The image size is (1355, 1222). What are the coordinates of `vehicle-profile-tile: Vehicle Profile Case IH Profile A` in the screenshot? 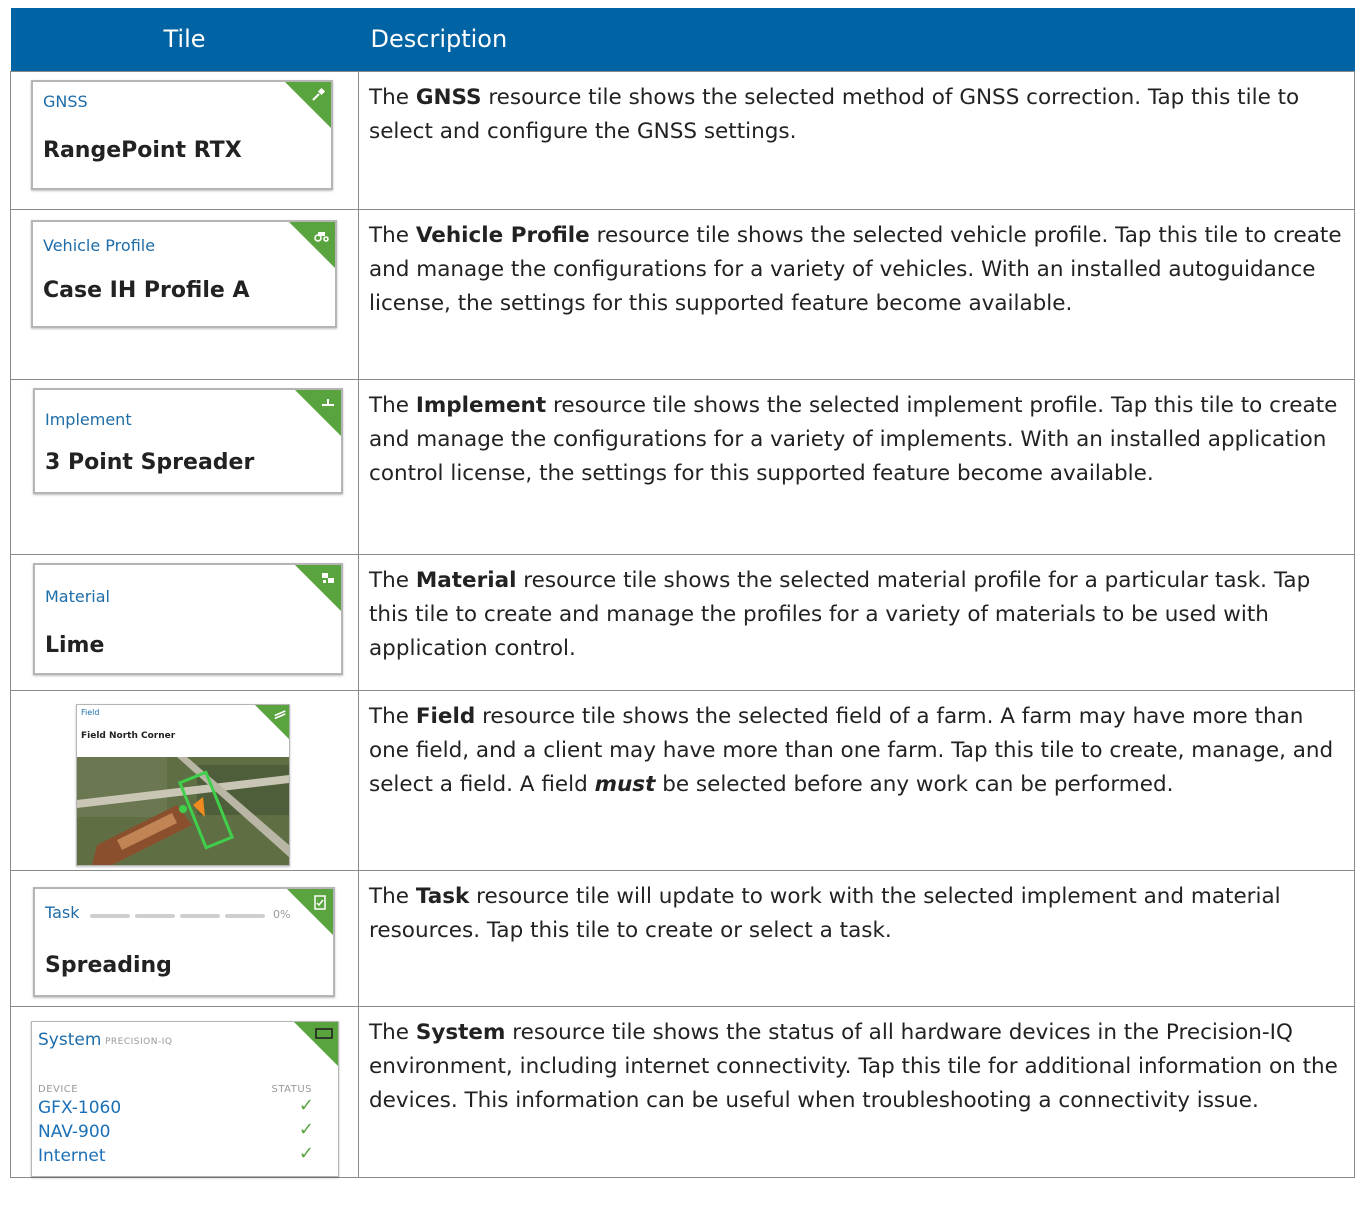 It's located at (184, 273).